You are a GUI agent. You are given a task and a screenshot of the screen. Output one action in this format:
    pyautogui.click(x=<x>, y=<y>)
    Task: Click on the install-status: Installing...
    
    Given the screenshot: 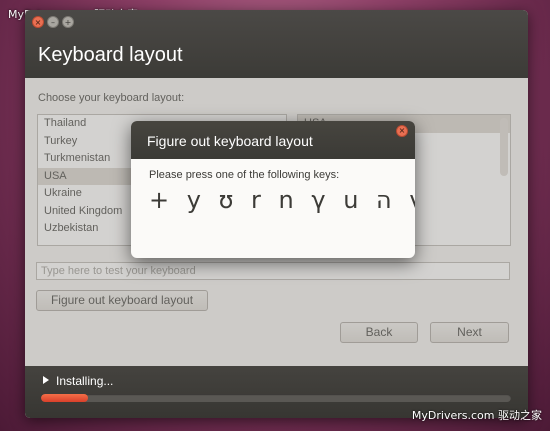 What is the action you would take?
    pyautogui.click(x=85, y=381)
    